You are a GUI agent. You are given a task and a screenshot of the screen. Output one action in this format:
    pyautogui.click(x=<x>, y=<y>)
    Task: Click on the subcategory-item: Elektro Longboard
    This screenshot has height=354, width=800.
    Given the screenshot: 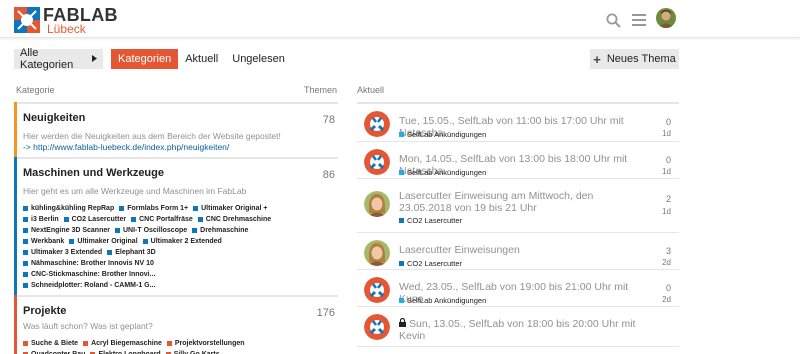 What is the action you would take?
    pyautogui.click(x=125, y=351)
    